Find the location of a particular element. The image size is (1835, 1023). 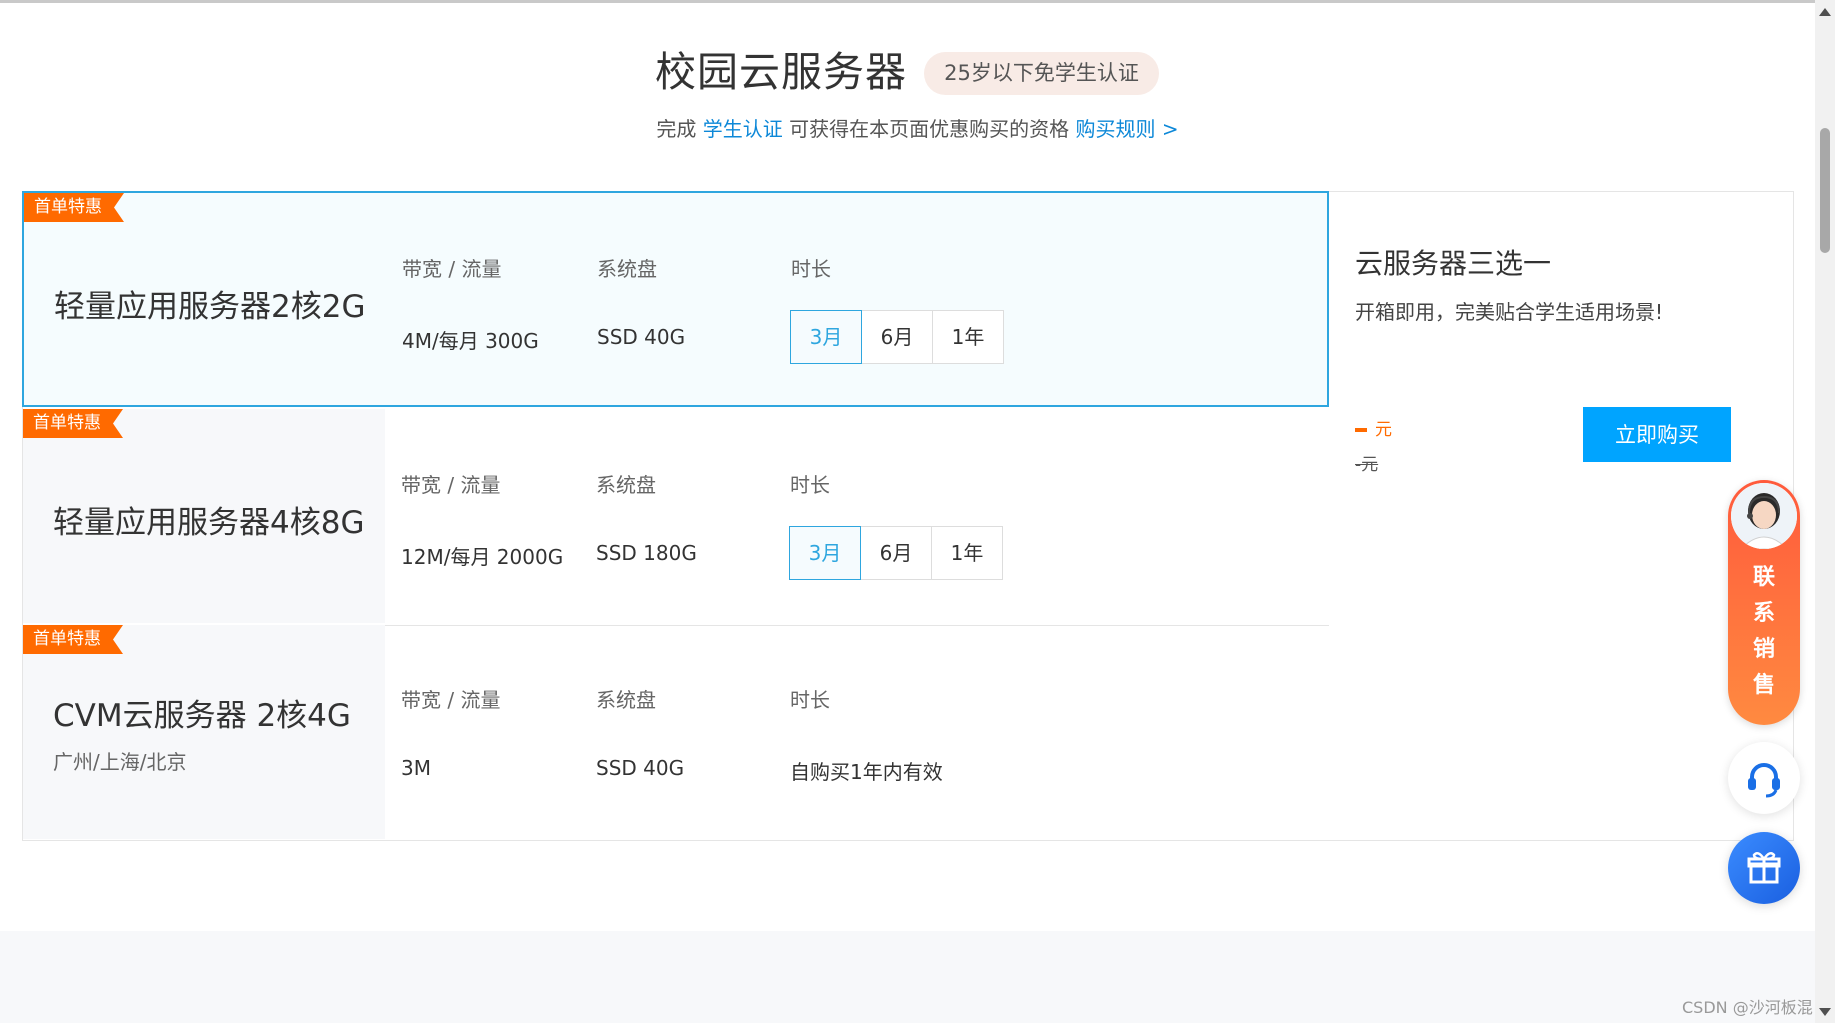

scroll-down-arrow-icon is located at coordinates (1825, 1012).